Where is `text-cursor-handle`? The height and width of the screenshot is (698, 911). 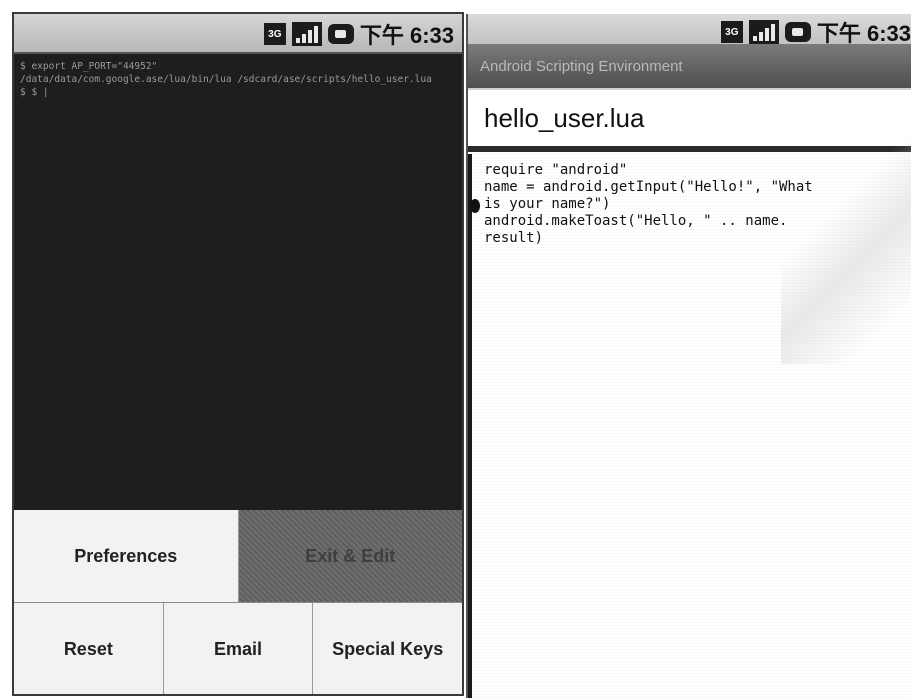 text-cursor-handle is located at coordinates (475, 206).